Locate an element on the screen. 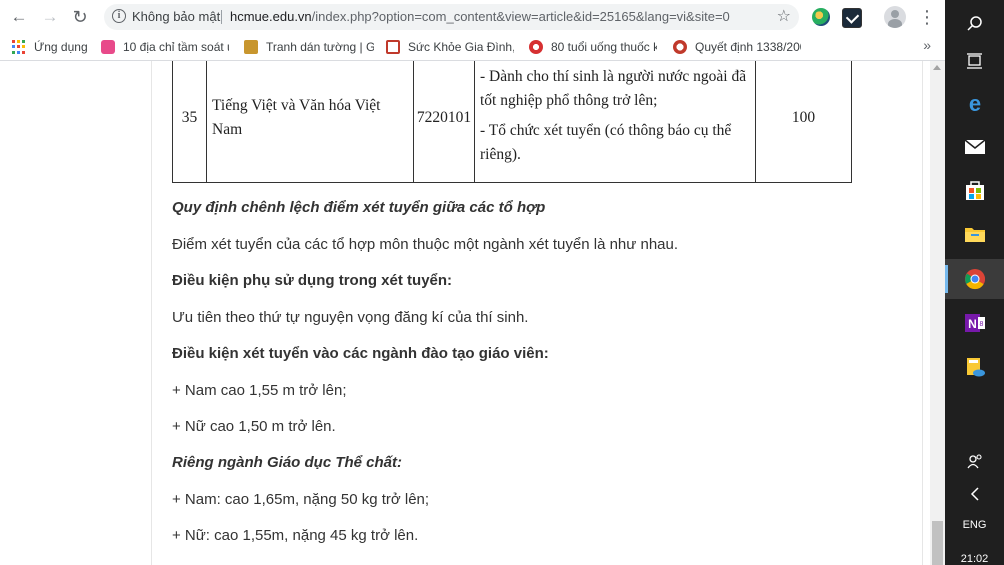  reload-icon: ↻ is located at coordinates (80, 17).